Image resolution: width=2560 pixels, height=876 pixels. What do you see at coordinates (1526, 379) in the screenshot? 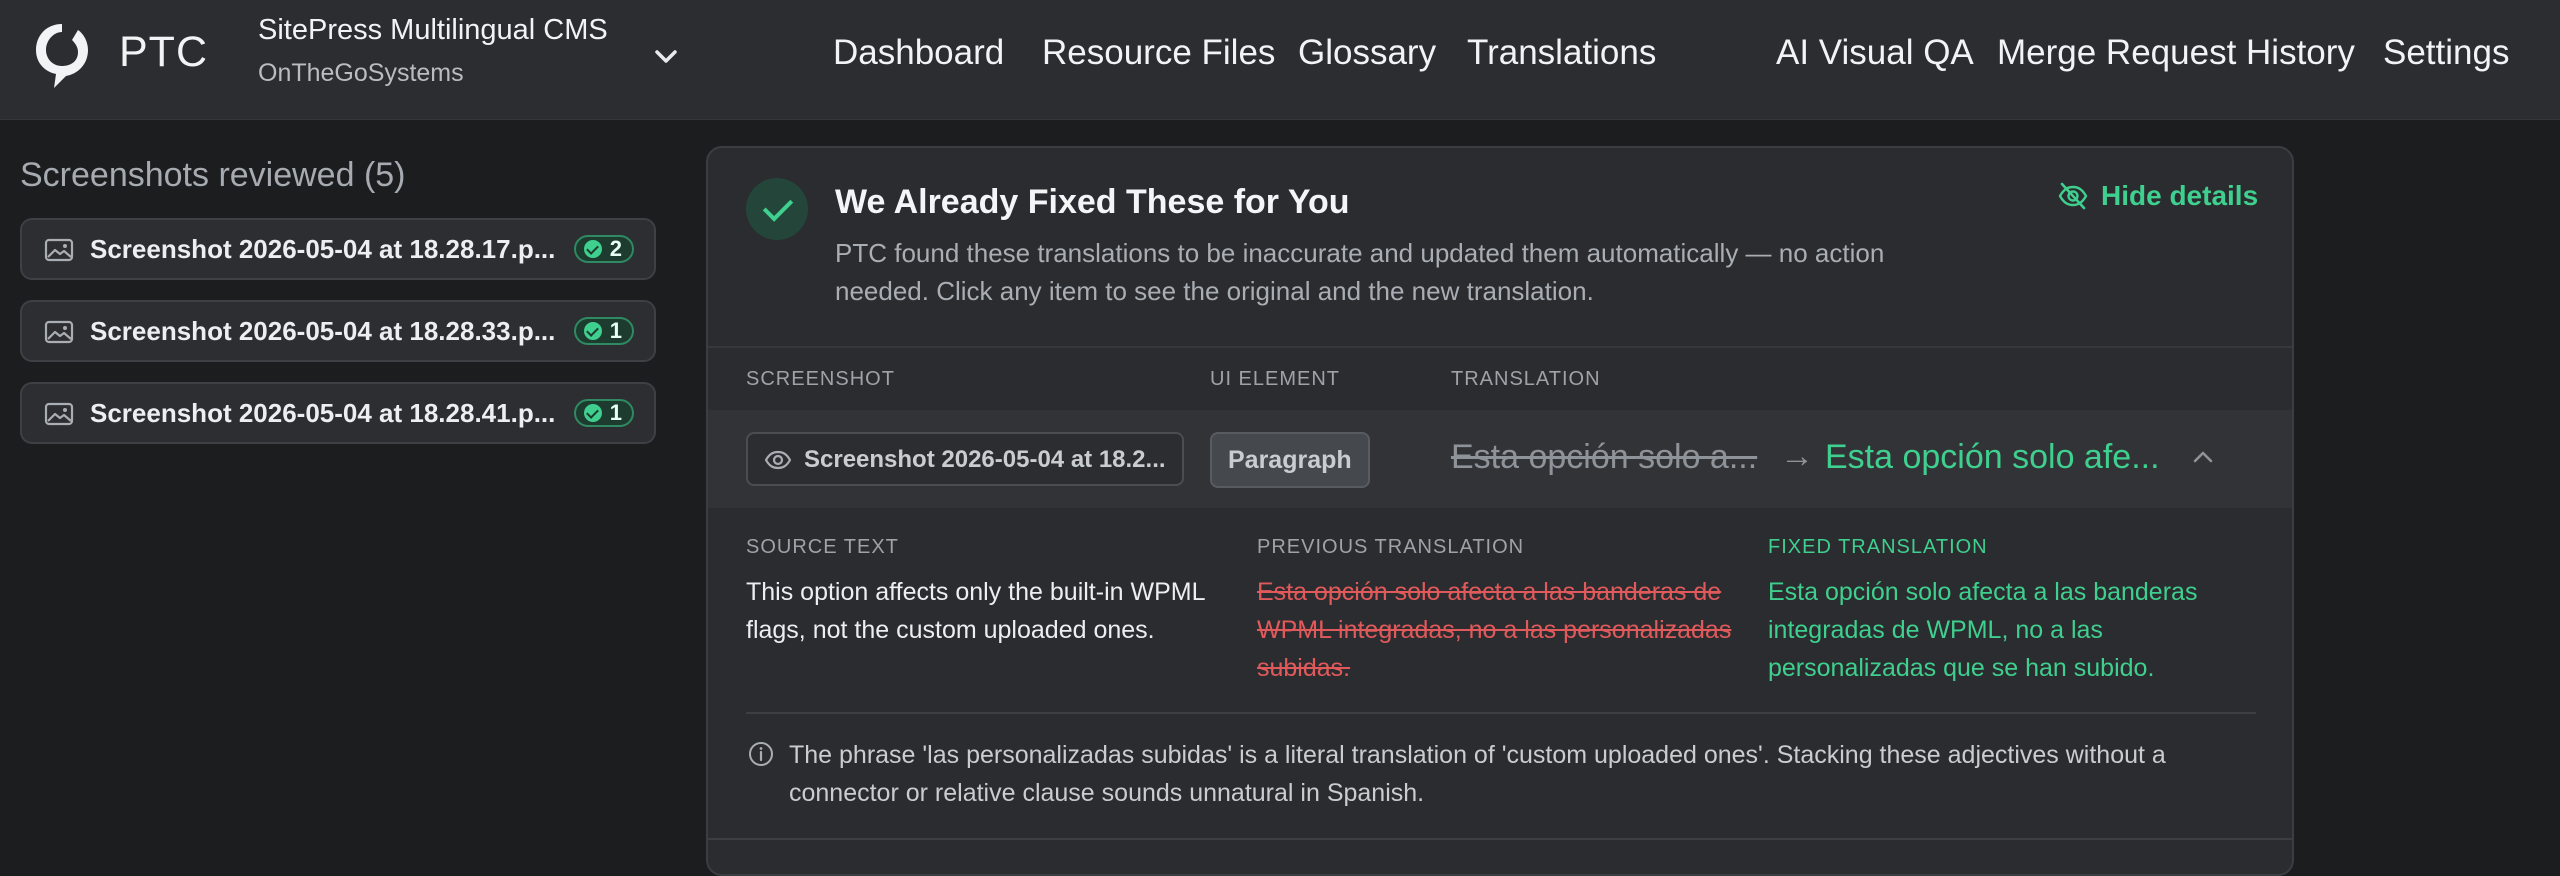
I see `column-translation: TRANSLATION` at bounding box center [1526, 379].